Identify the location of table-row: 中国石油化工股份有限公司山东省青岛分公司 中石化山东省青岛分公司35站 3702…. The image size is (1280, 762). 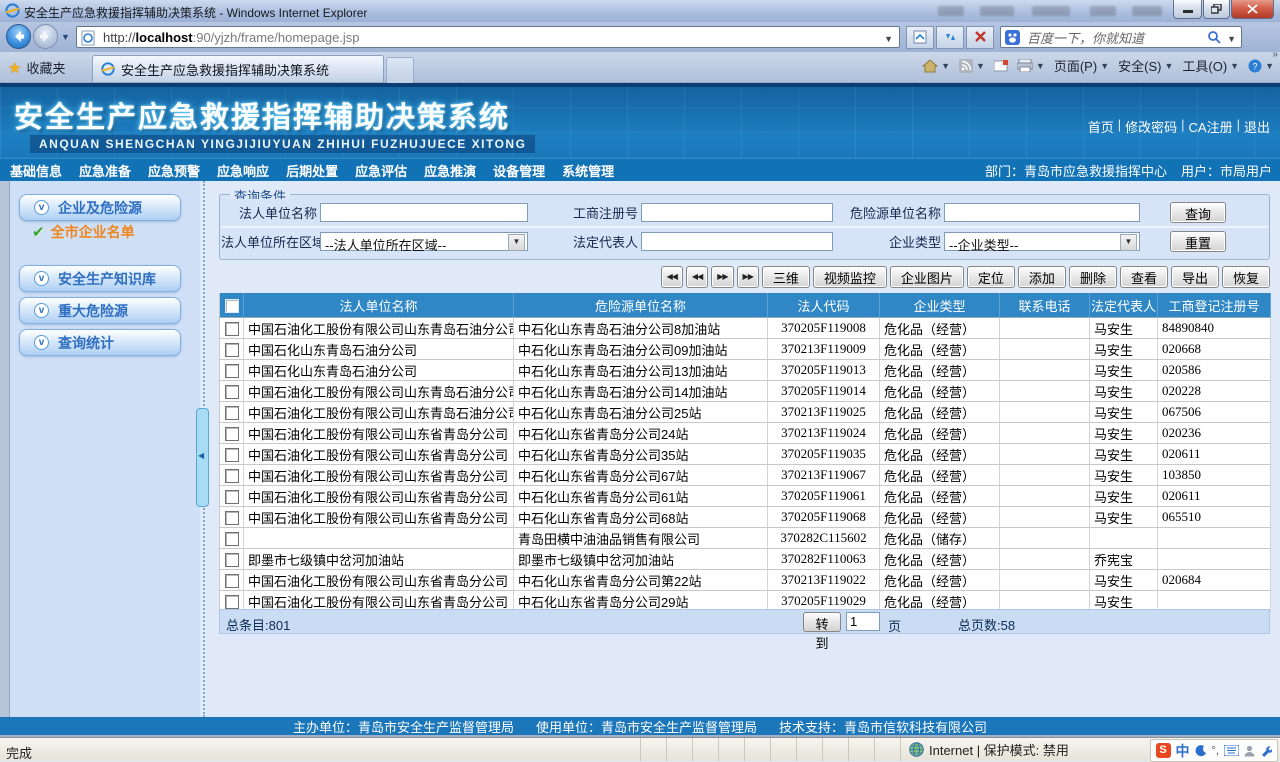
(745, 454).